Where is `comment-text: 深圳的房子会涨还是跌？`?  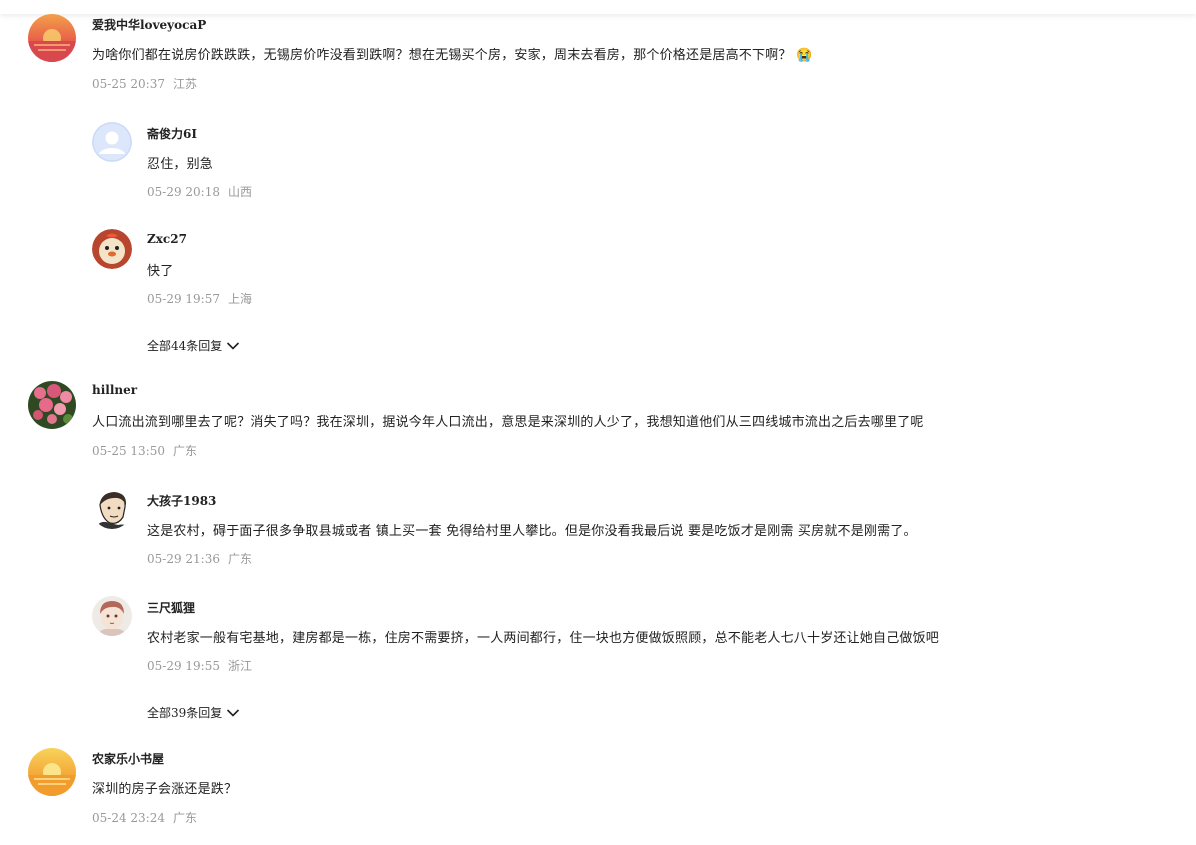
comment-text: 深圳的房子会涨还是跌？ is located at coordinates (165, 789).